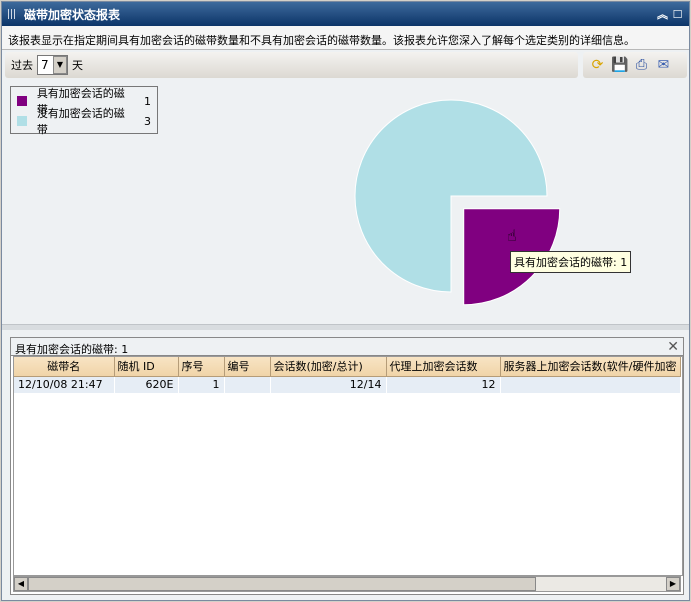 Image resolution: width=691 pixels, height=602 pixels. Describe the element at coordinates (52, 65) in the screenshot. I see `days-select: 7 ▼` at that location.